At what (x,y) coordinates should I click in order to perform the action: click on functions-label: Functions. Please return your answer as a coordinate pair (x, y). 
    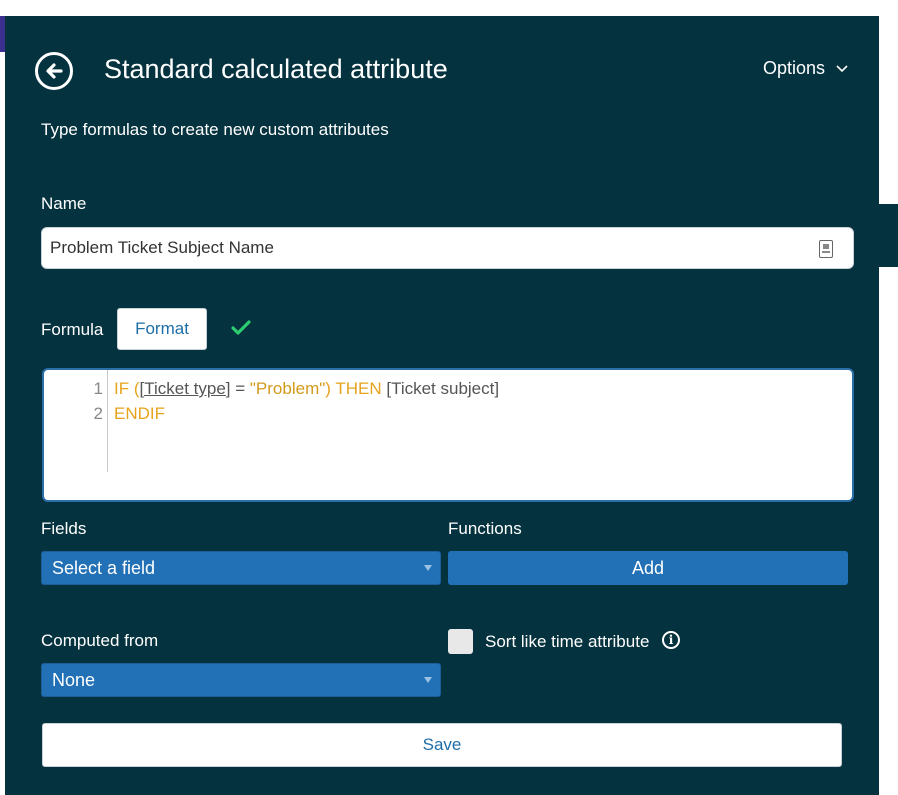
    Looking at the image, I should click on (485, 528).